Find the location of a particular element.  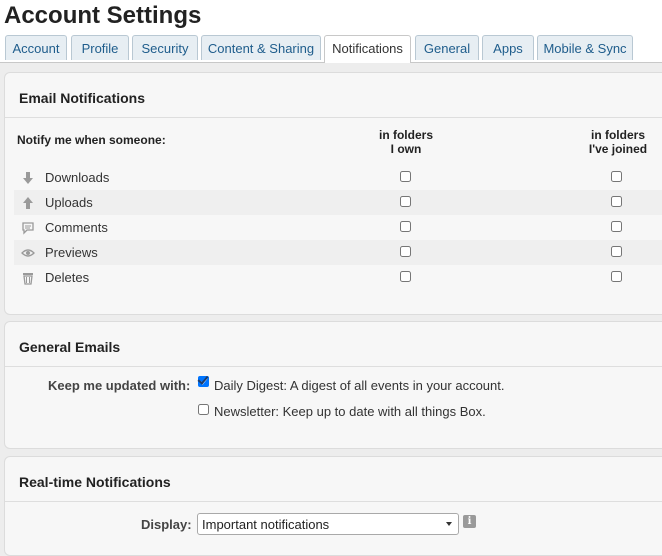

notification-row-deletes: Deletes is located at coordinates (338, 277).